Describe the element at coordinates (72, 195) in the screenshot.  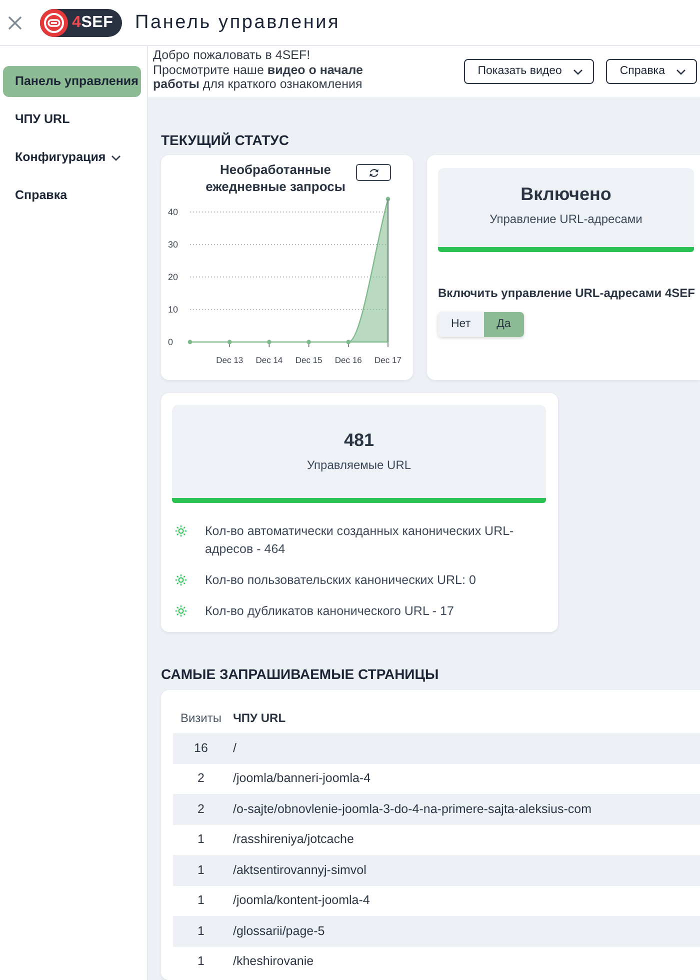
I see `sidebar-item: Справка` at that location.